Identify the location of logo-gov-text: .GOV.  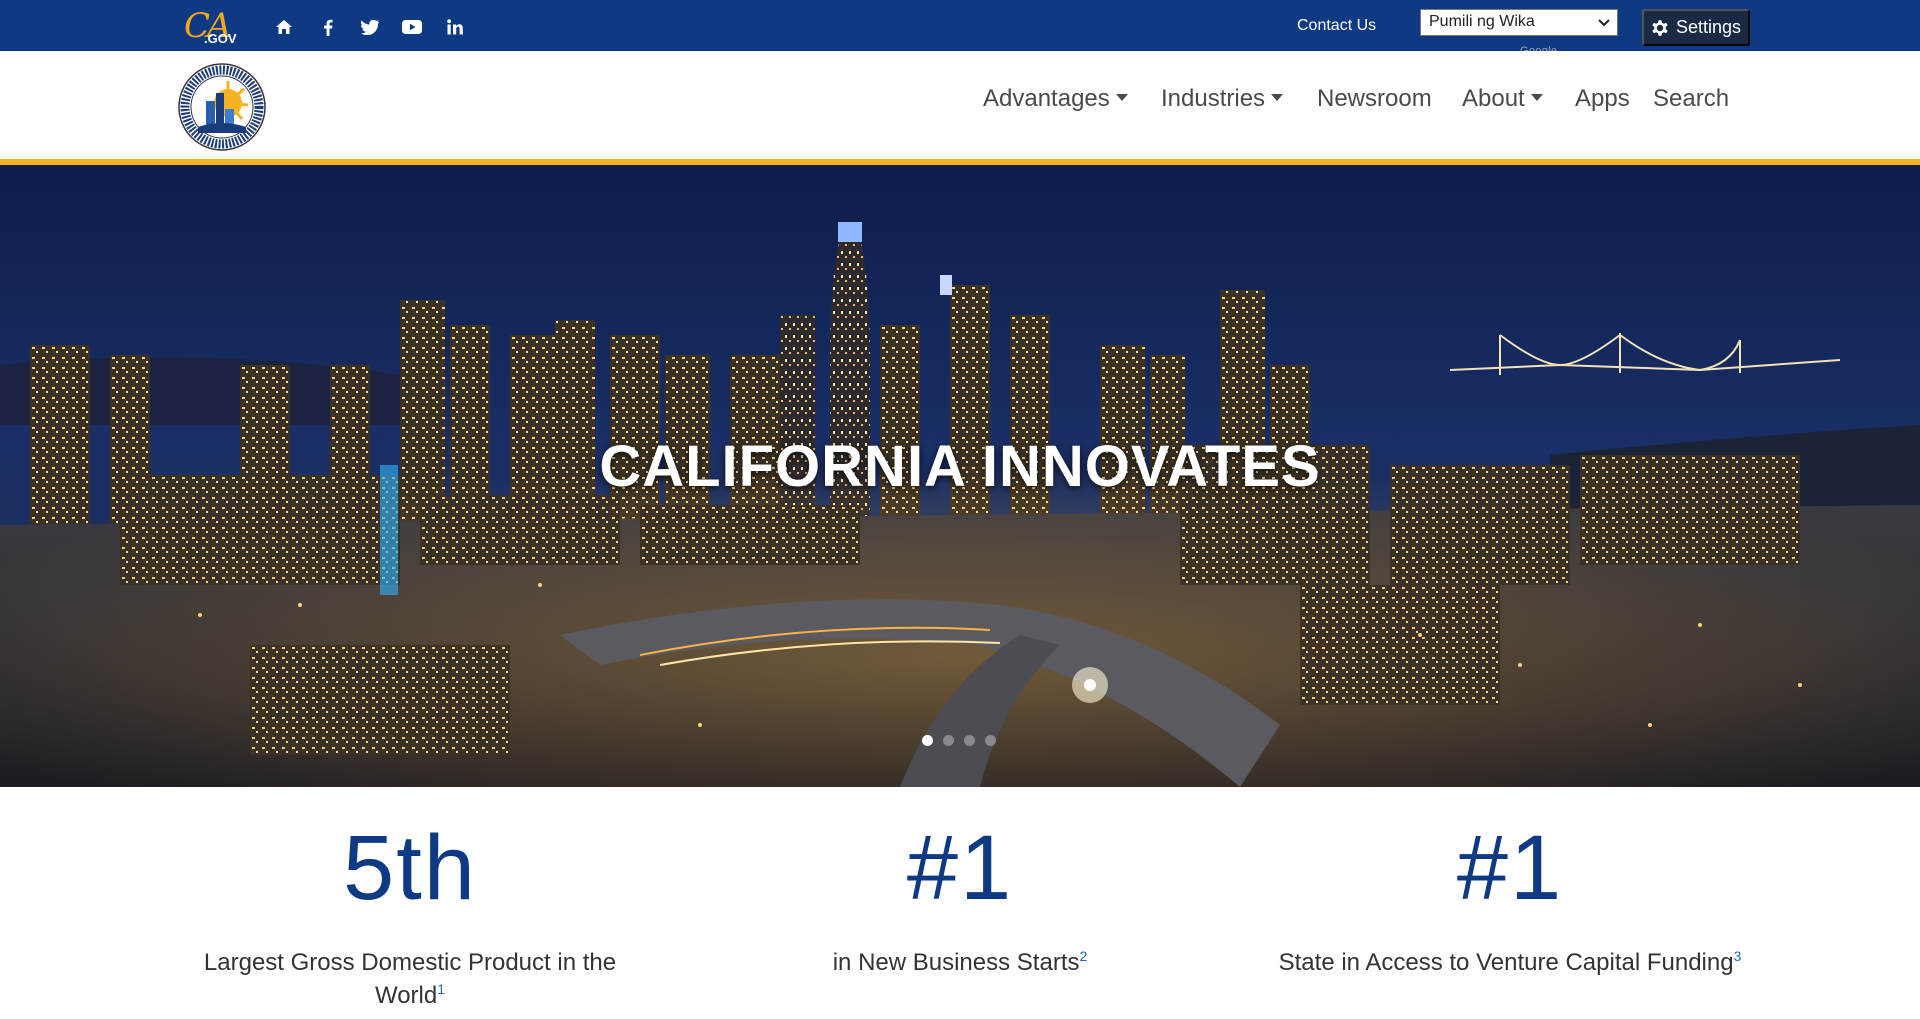
(220, 38).